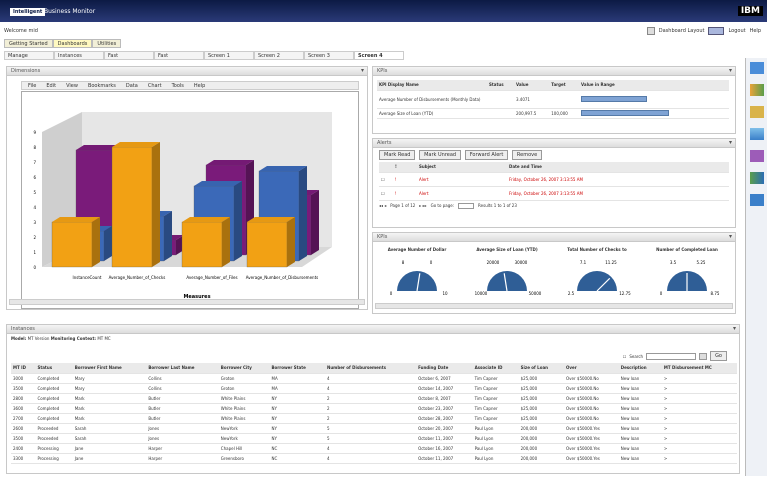 The height and width of the screenshot is (478, 767). Describe the element at coordinates (757, 112) in the screenshot. I see `folder-icon` at that location.